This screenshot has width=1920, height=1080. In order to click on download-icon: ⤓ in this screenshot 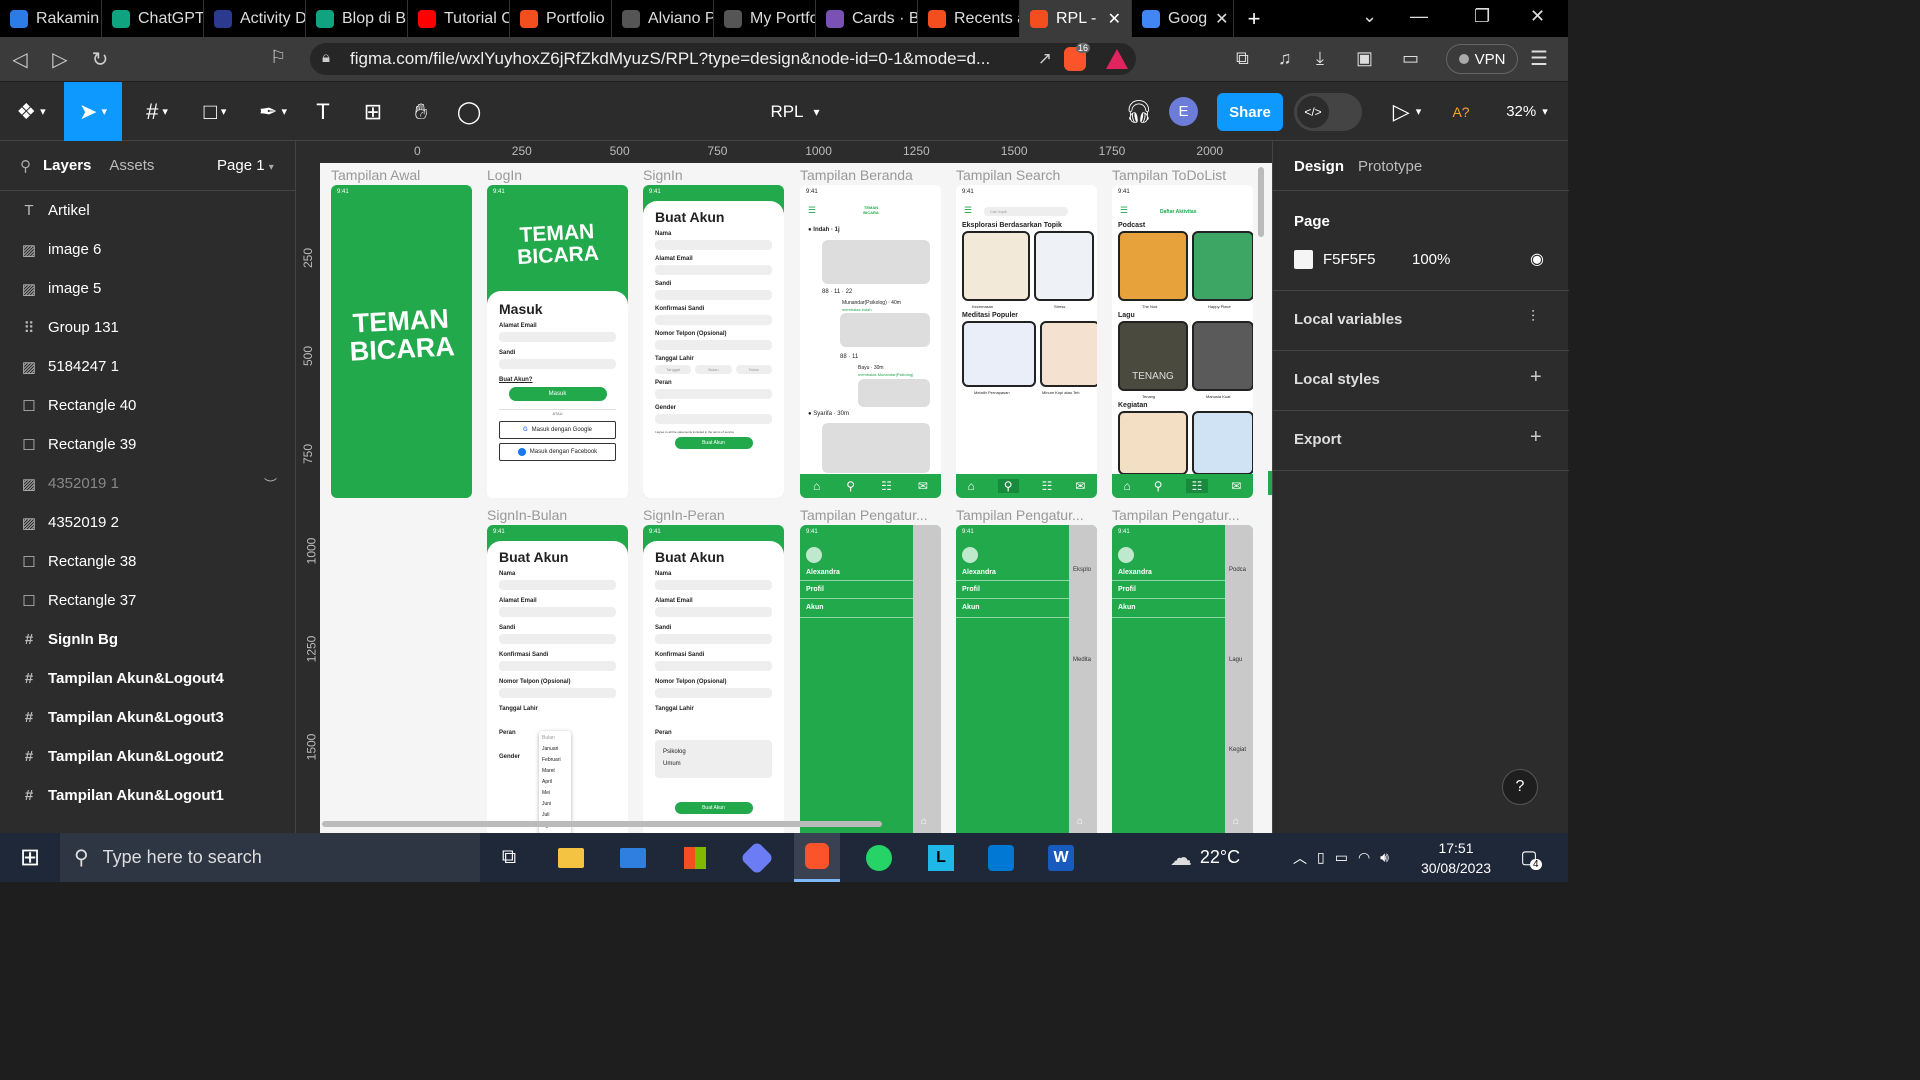, I will do `click(1320, 58)`.